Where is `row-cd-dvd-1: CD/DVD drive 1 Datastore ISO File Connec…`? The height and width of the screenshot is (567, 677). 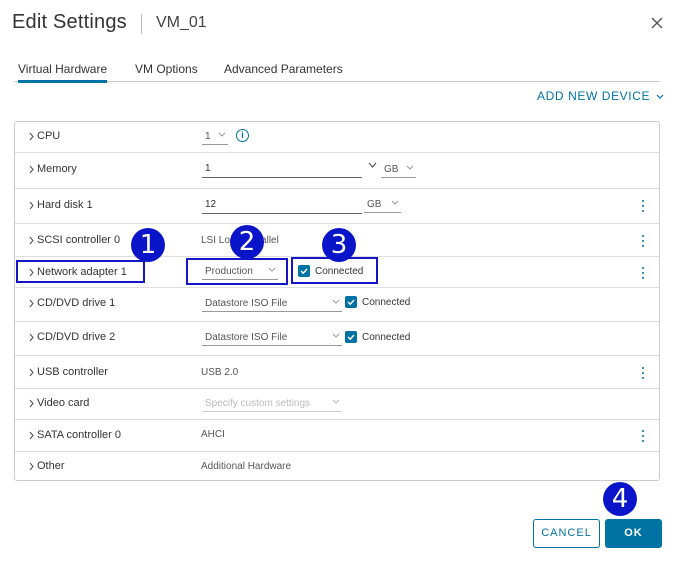
row-cd-dvd-1: CD/DVD drive 1 Datastore ISO File Connec… is located at coordinates (337, 305).